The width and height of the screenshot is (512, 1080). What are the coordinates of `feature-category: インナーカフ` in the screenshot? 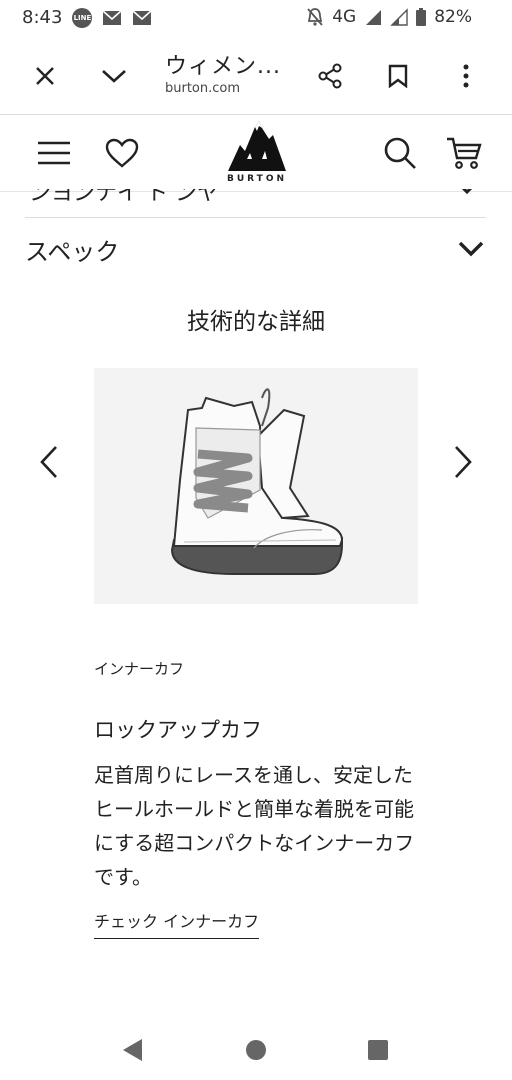 It's located at (139, 669).